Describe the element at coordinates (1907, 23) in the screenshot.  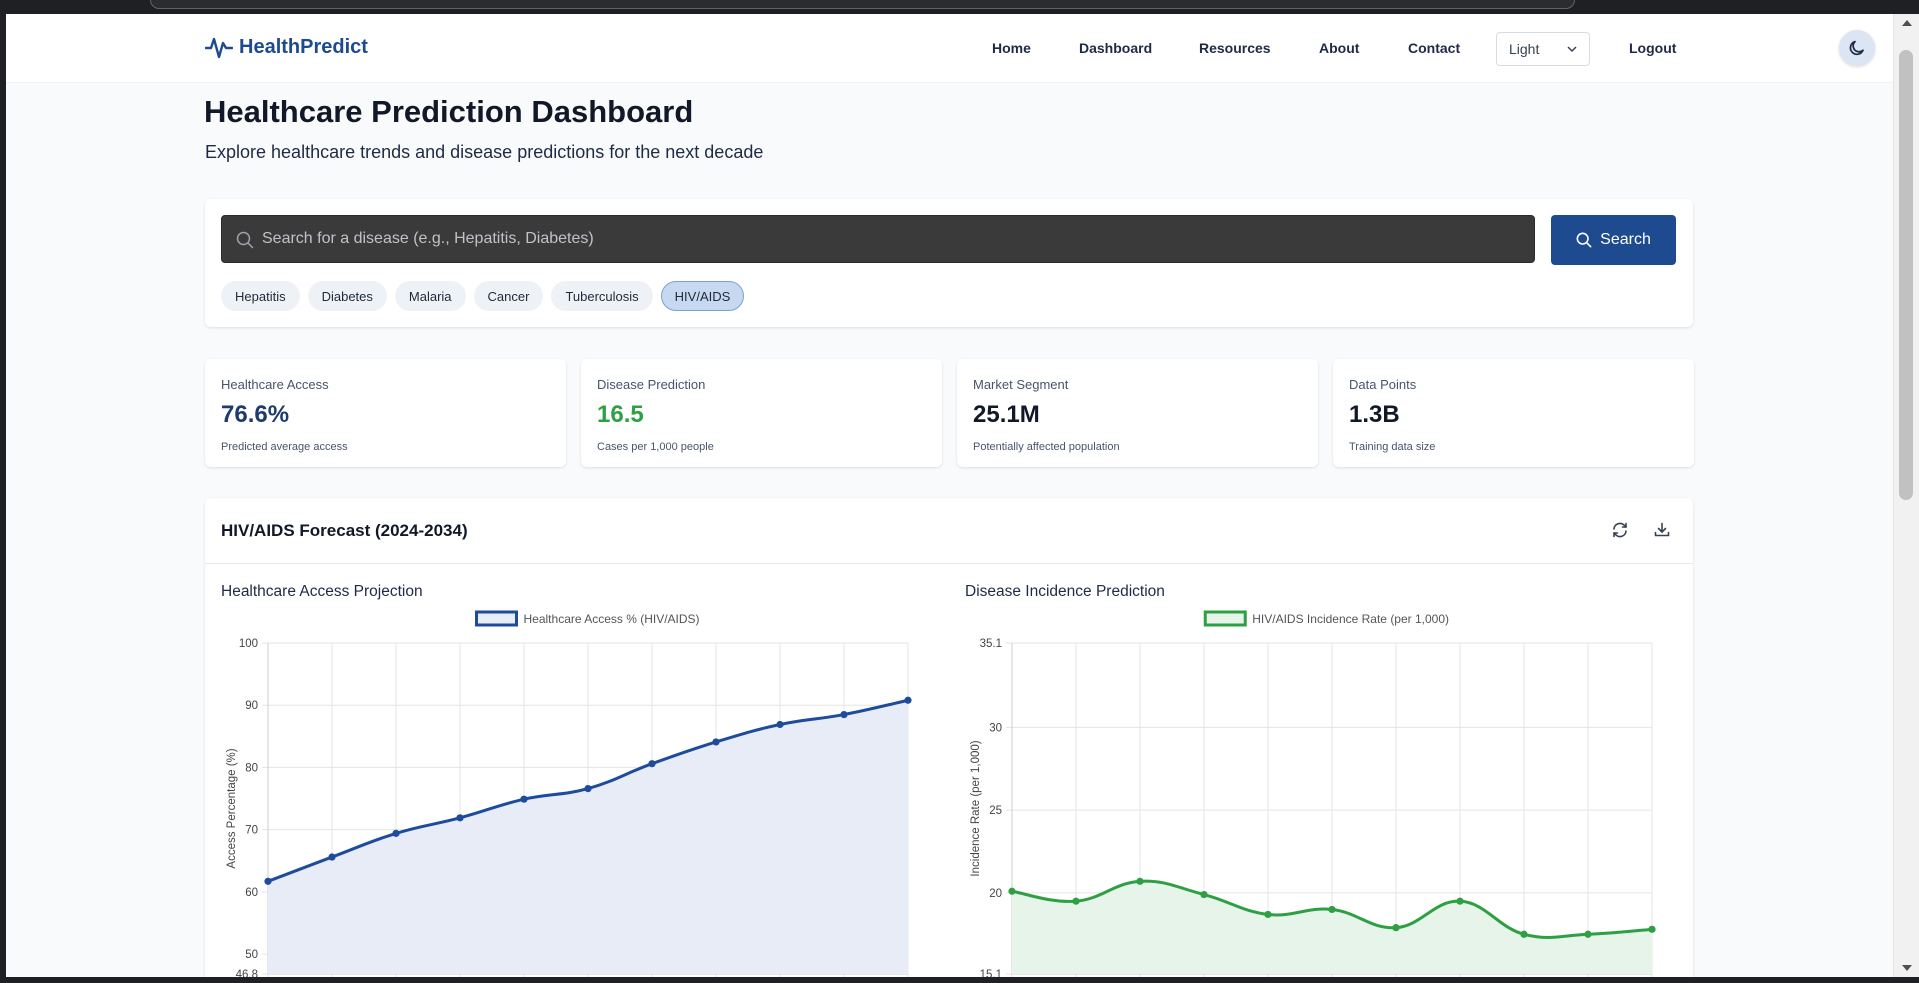
I see `scroll-up-arrow-icon` at that location.